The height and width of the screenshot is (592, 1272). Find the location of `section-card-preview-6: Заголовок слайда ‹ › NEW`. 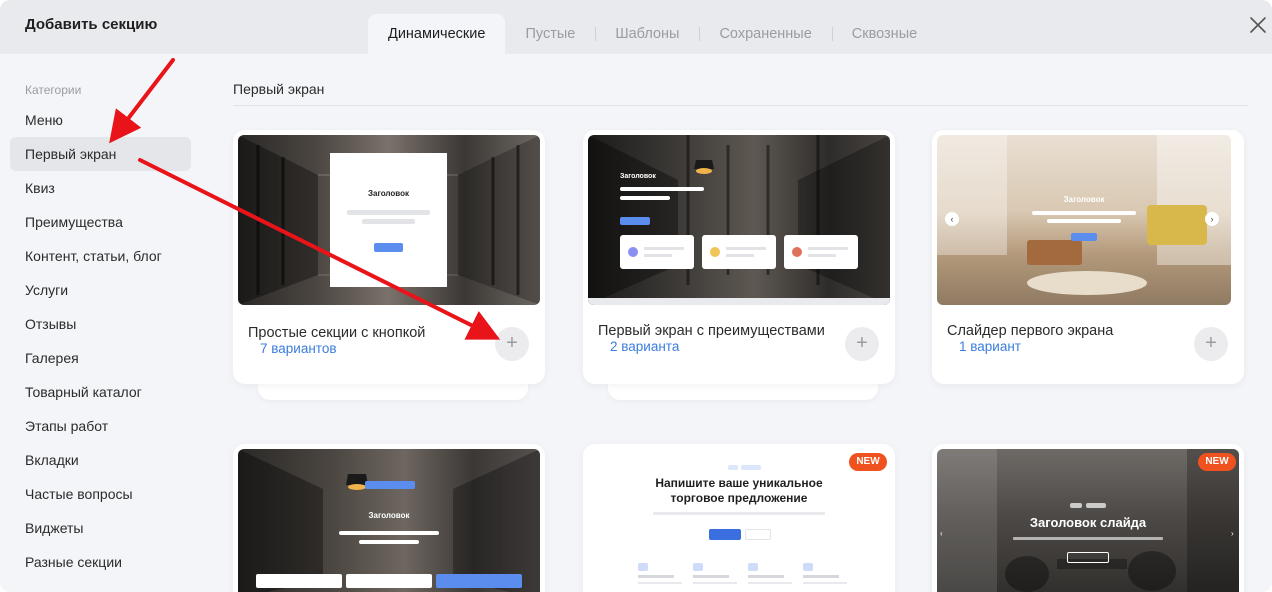

section-card-preview-6: Заголовок слайда ‹ › NEW is located at coordinates (1088, 518).